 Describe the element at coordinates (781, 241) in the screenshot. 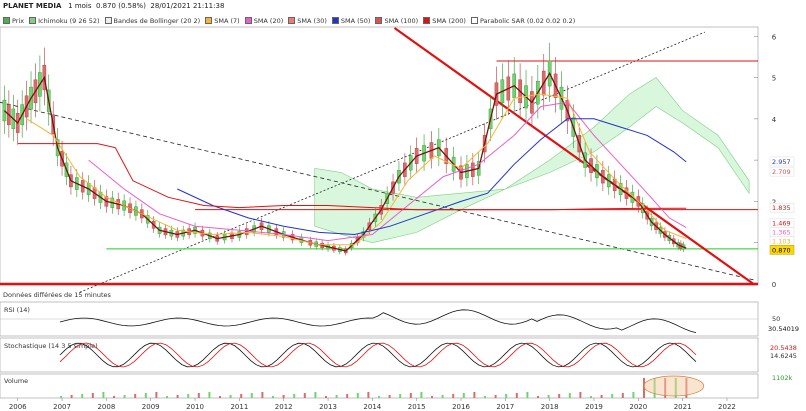

I see `price-tag-label: 1.103` at that location.